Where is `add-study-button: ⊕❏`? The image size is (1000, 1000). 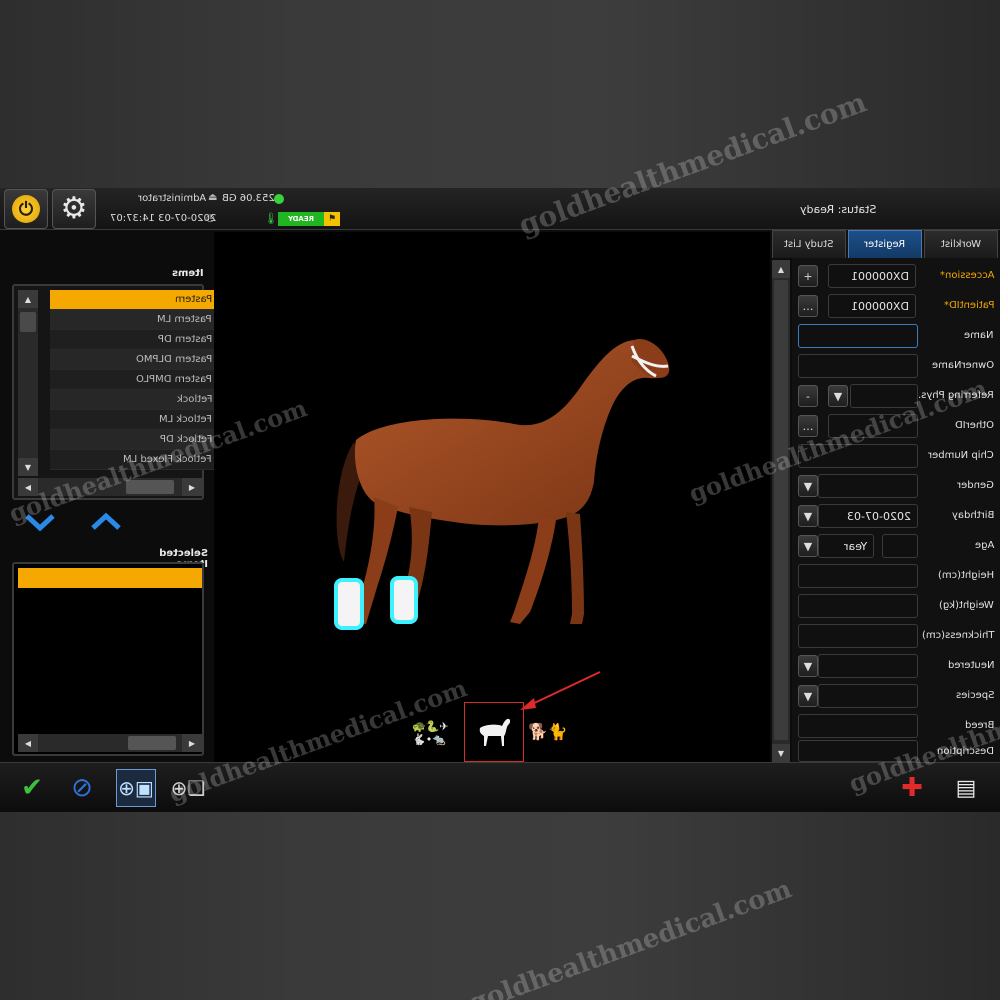 add-study-button: ⊕❏ is located at coordinates (188, 788).